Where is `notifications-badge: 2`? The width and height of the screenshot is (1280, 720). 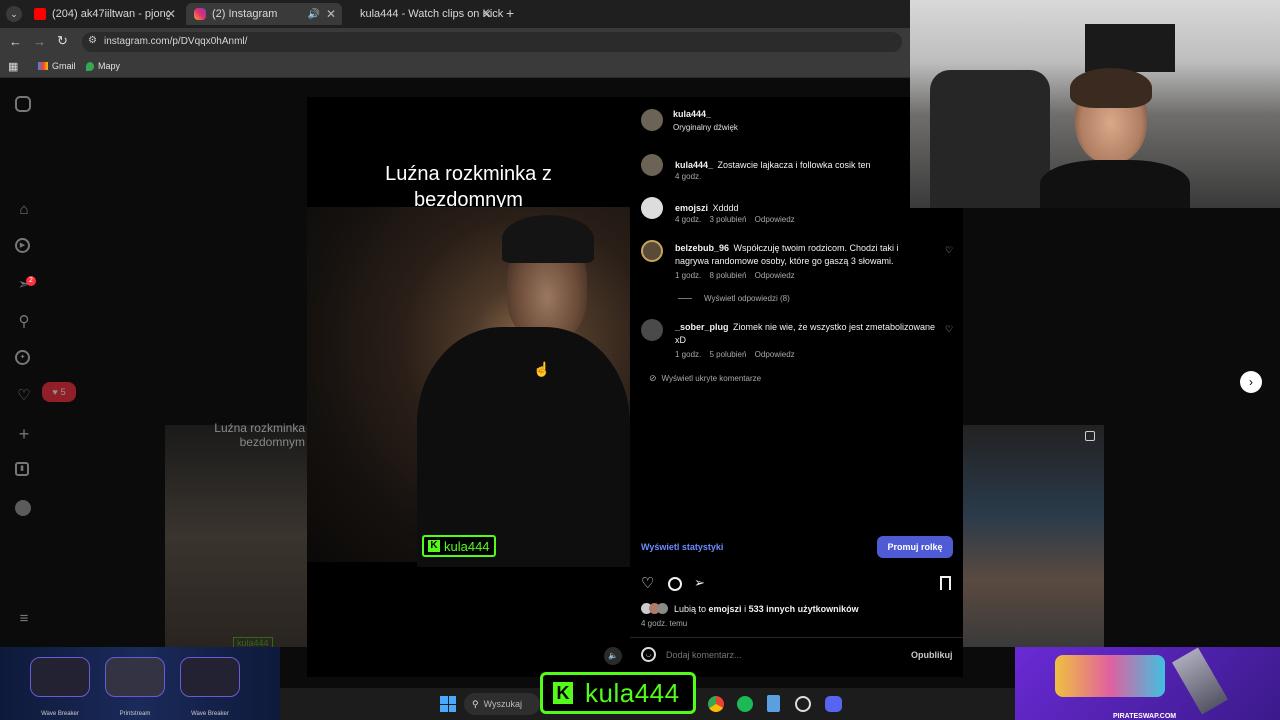
notifications-badge: 2 is located at coordinates (31, 281).